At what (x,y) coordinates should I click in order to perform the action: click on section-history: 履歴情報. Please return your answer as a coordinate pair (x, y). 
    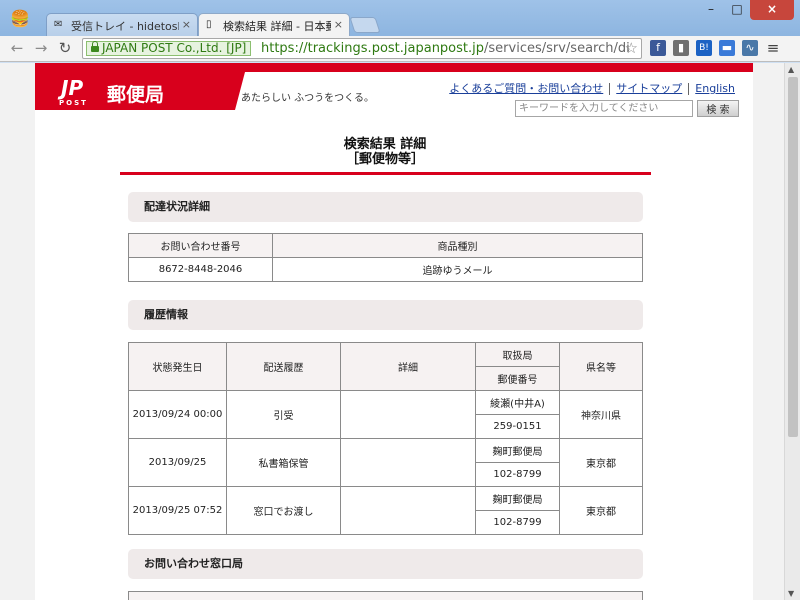
    Looking at the image, I should click on (385, 315).